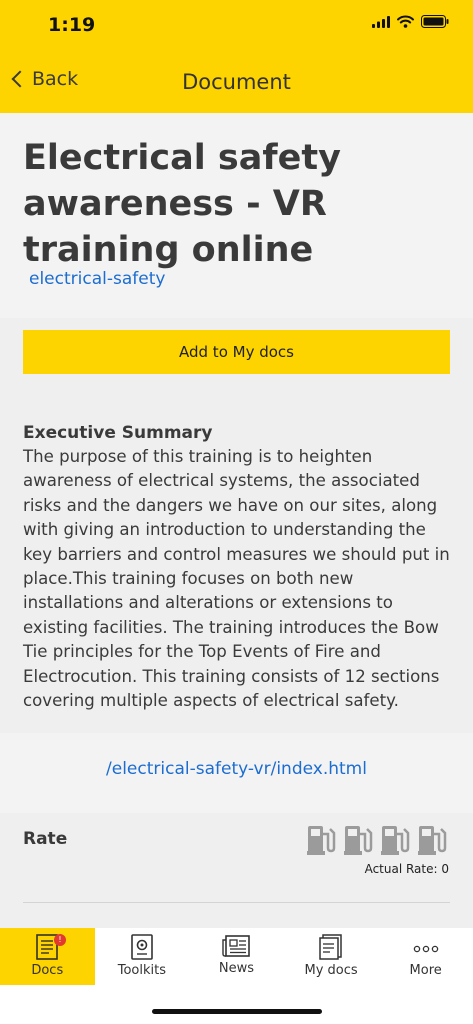  Describe the element at coordinates (118, 433) in the screenshot. I see `summary-heading: Executive Summary` at that location.